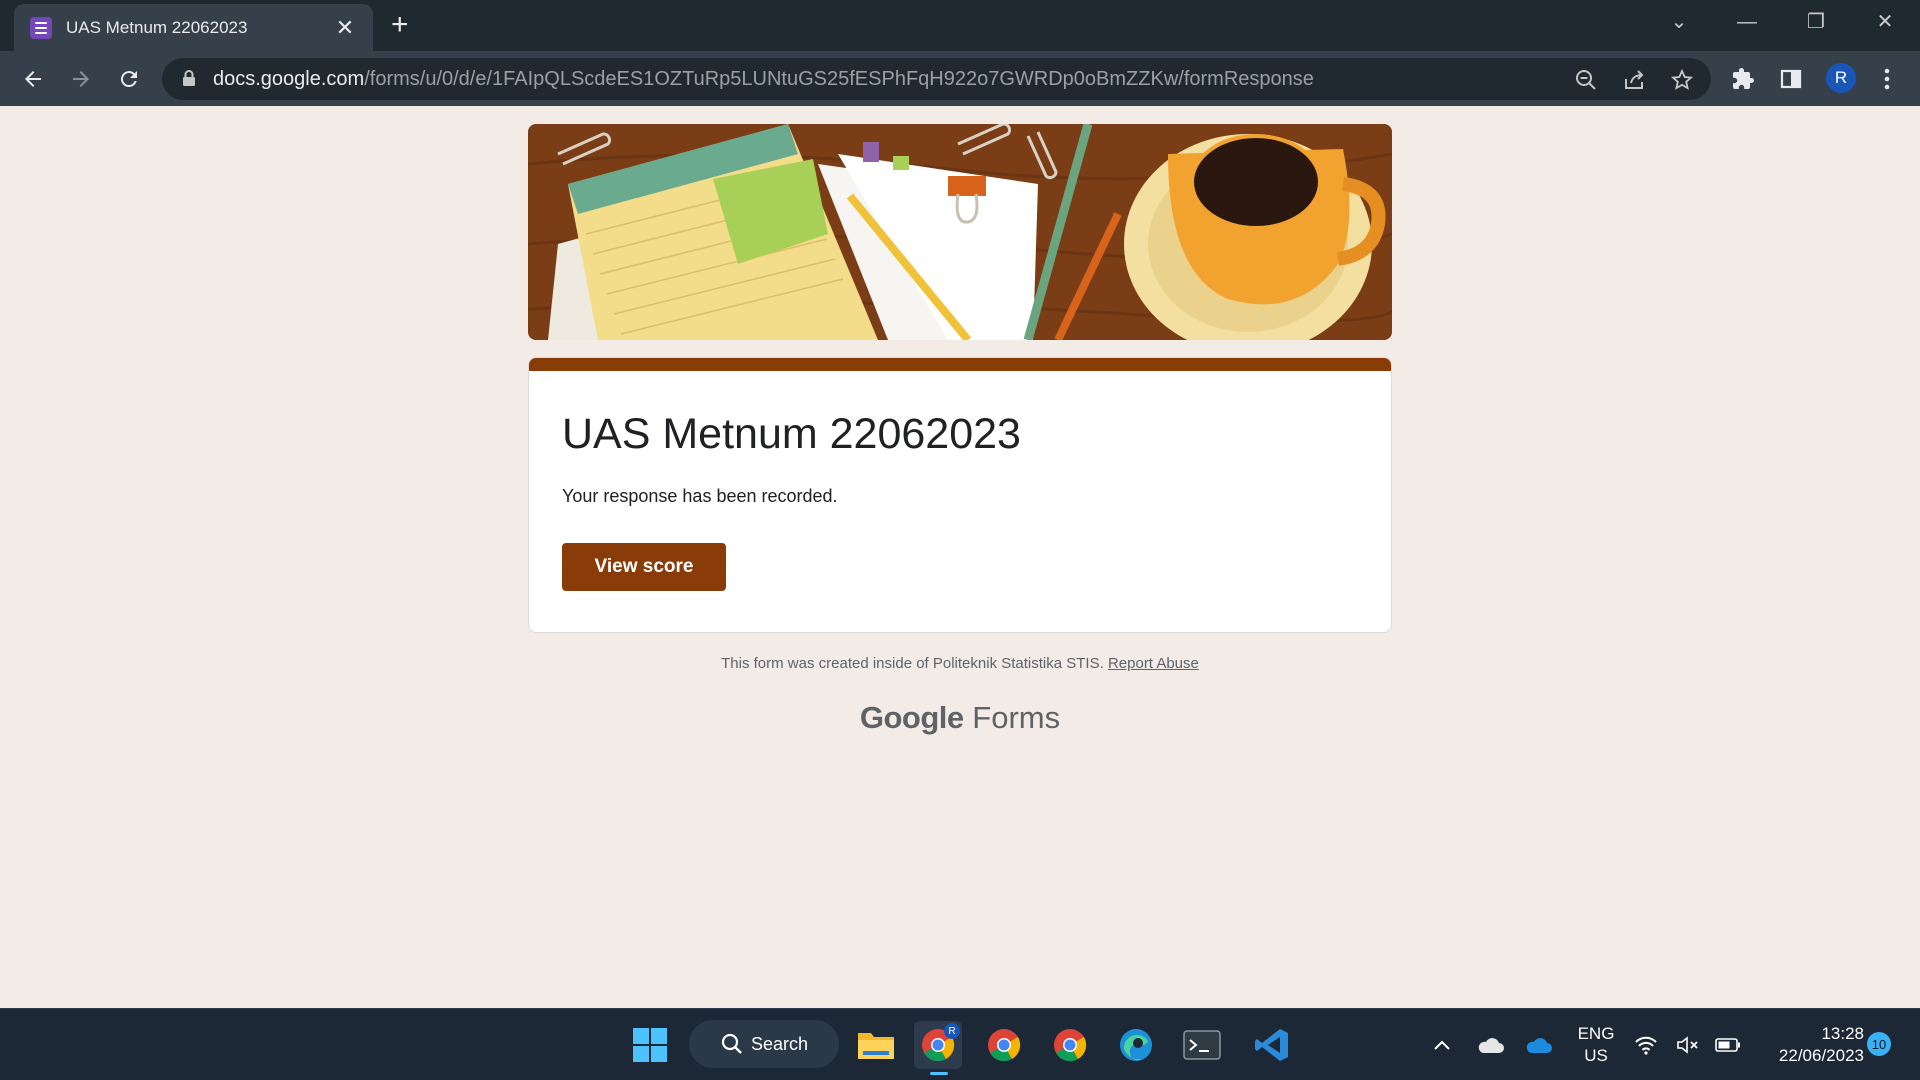 The image size is (1920, 1080). What do you see at coordinates (189, 80) in the screenshot?
I see `lock-icon` at bounding box center [189, 80].